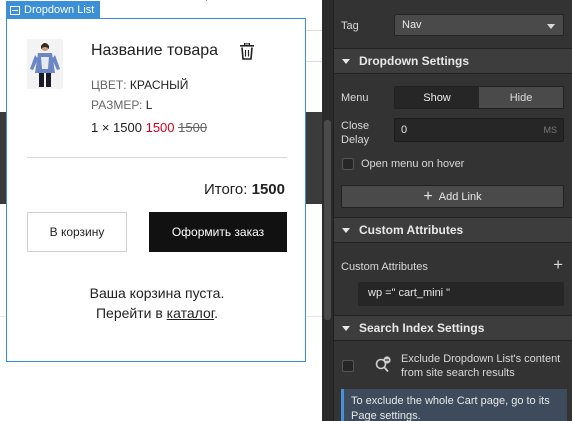  I want to click on product-color: ЦВЕТ: КРАСНЫЙ, so click(139, 85).